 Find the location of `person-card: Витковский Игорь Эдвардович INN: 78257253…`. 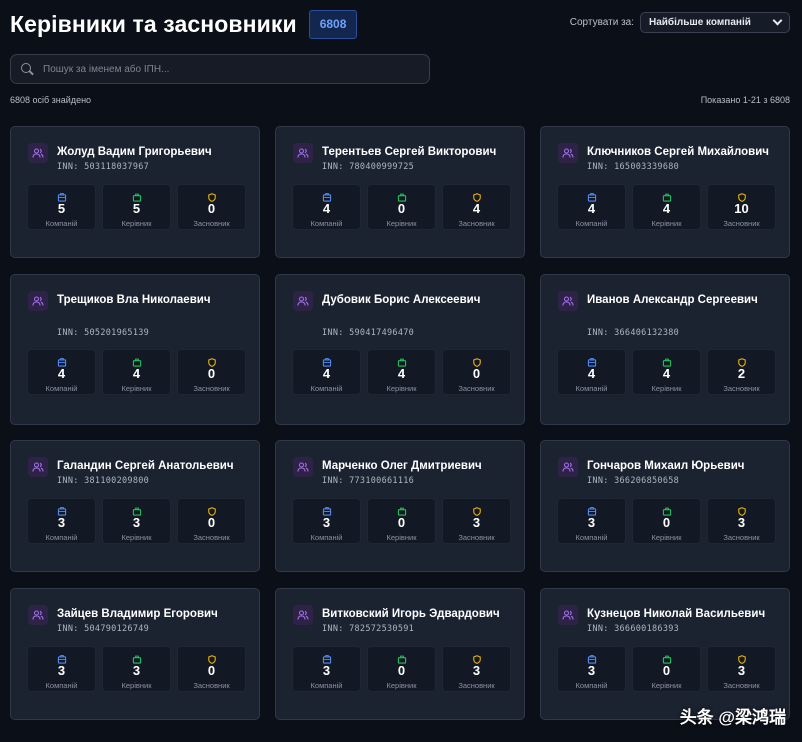

person-card: Витковский Игорь Эдвардович INN: 78257253… is located at coordinates (400, 654).